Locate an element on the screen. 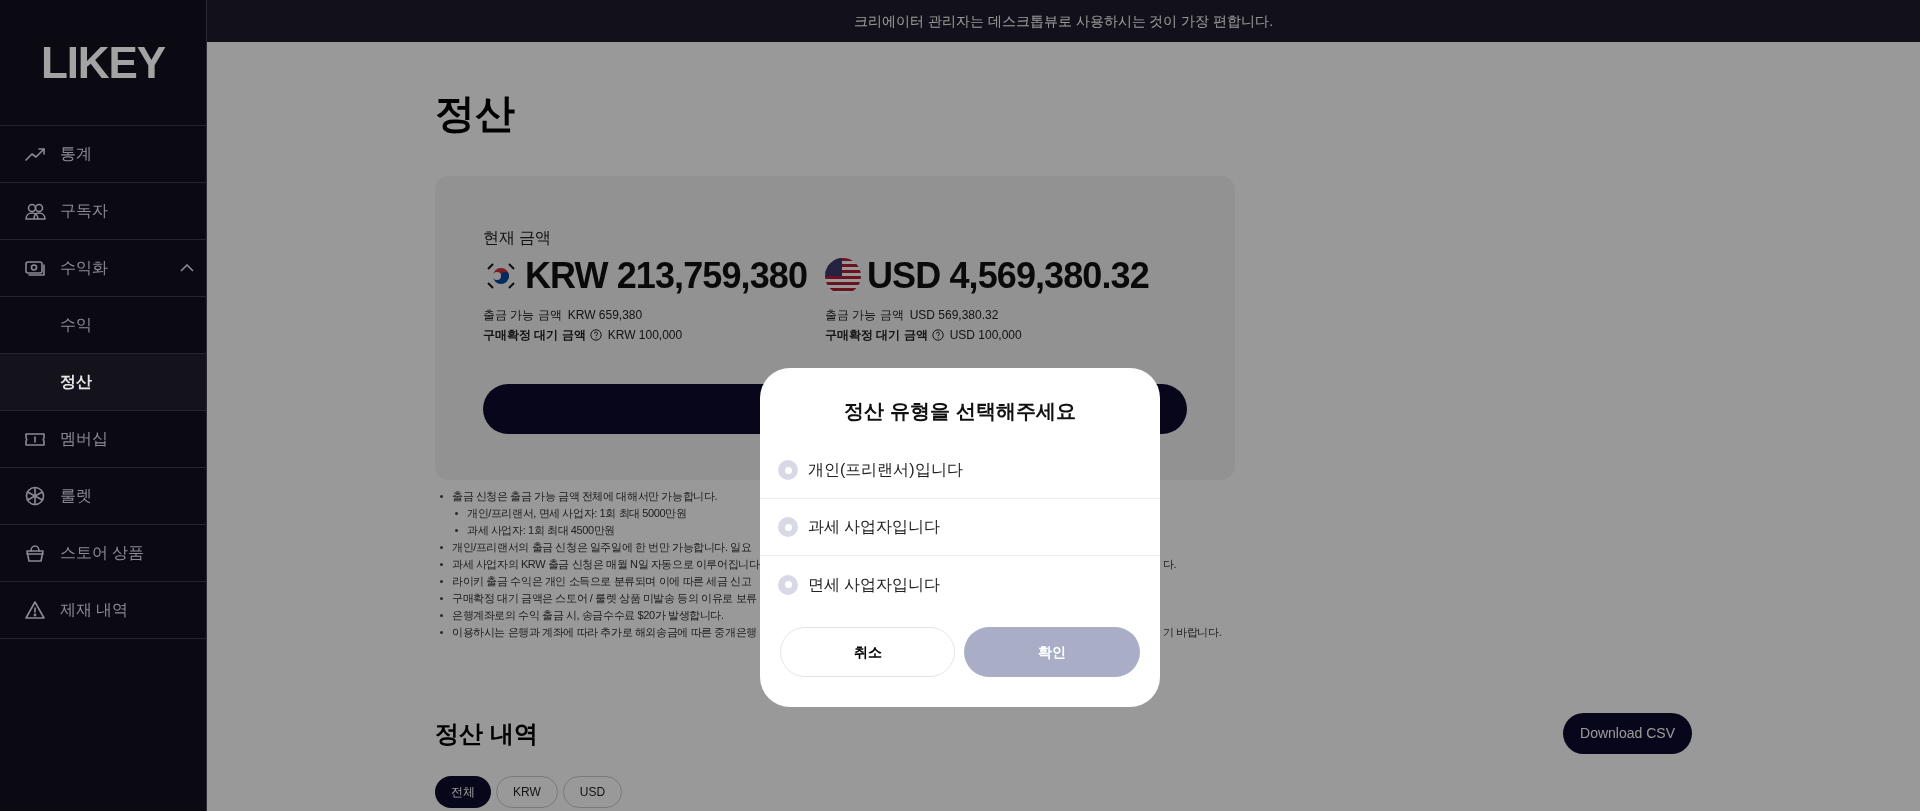 Image resolution: width=1920 pixels, height=811 pixels. note-text: 출금 신청은 출금 가능 금액 전체에 대해서만 가능합니다. is located at coordinates (585, 496).